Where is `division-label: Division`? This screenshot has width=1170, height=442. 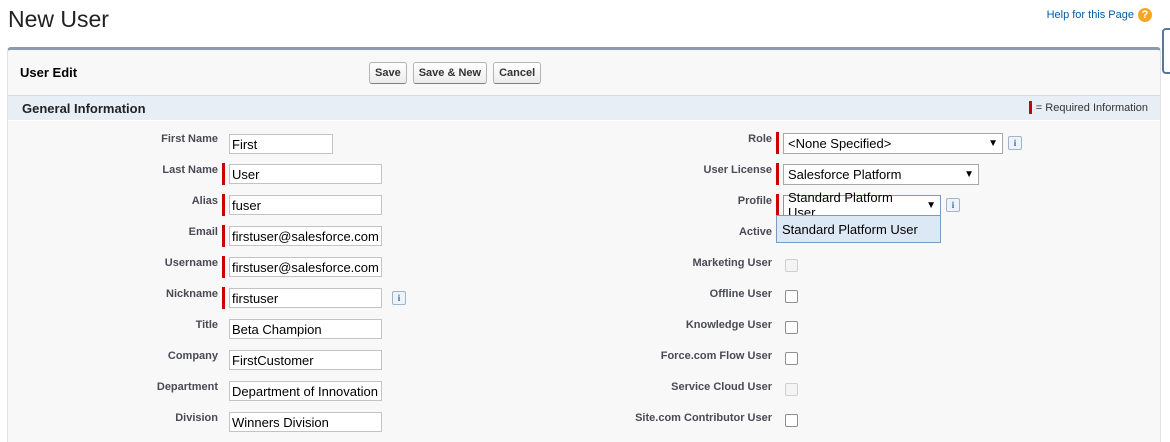 division-label: Division is located at coordinates (196, 418).